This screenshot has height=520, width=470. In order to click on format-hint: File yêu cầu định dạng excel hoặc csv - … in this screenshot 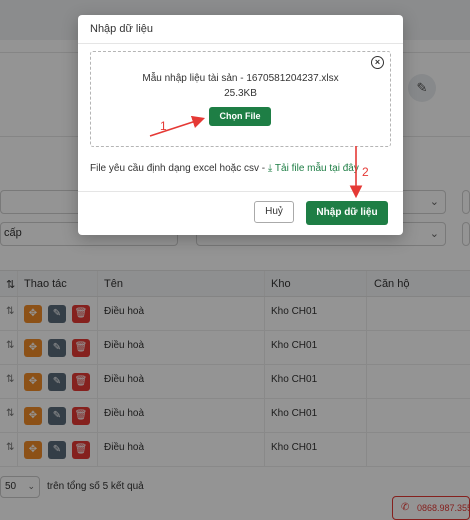, I will do `click(224, 168)`.